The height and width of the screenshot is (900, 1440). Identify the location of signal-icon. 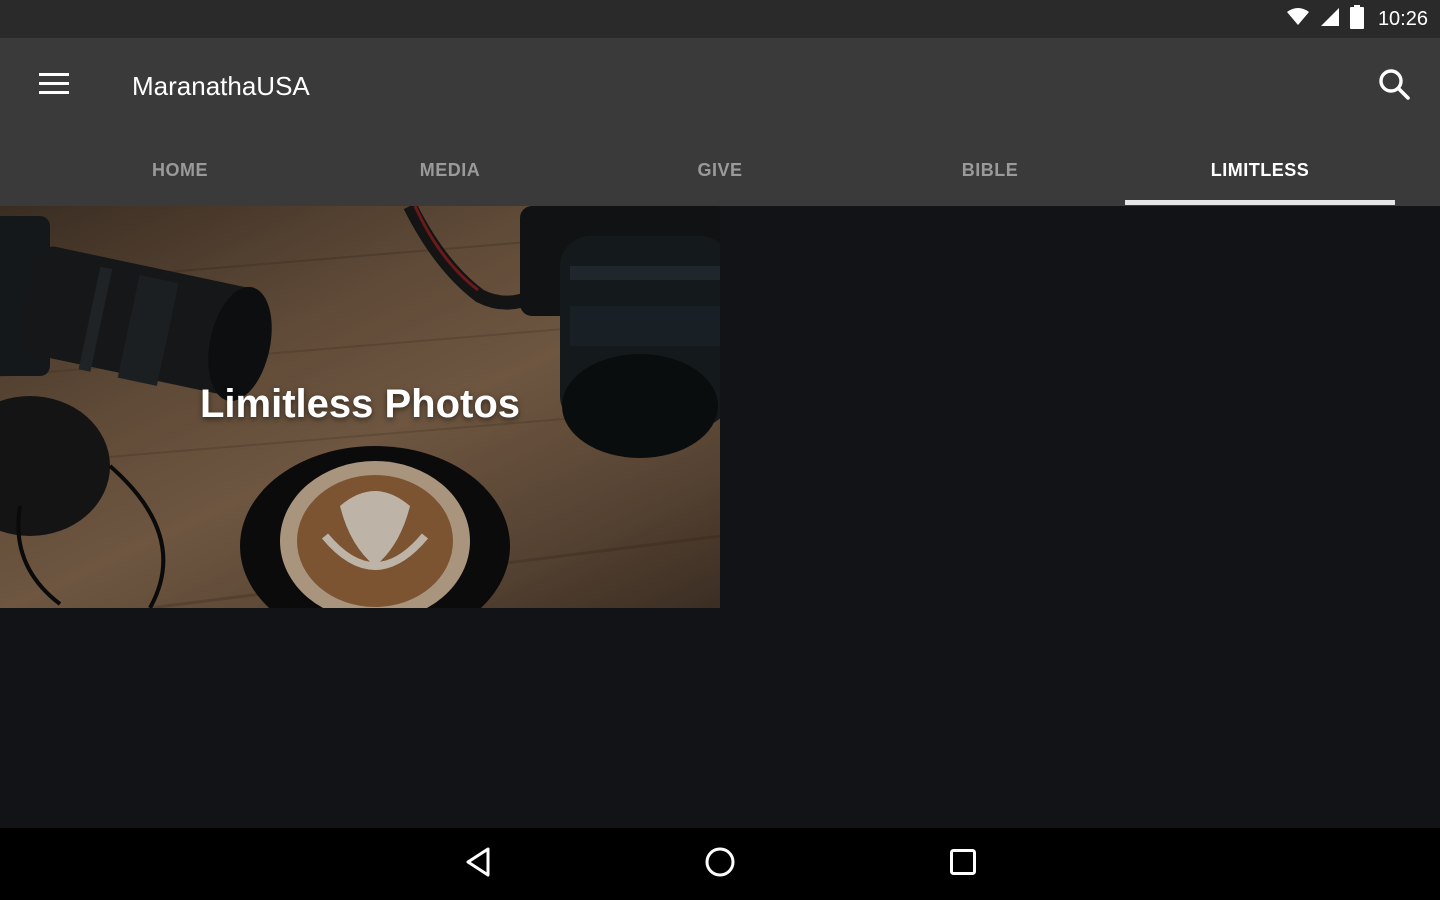
(1330, 19).